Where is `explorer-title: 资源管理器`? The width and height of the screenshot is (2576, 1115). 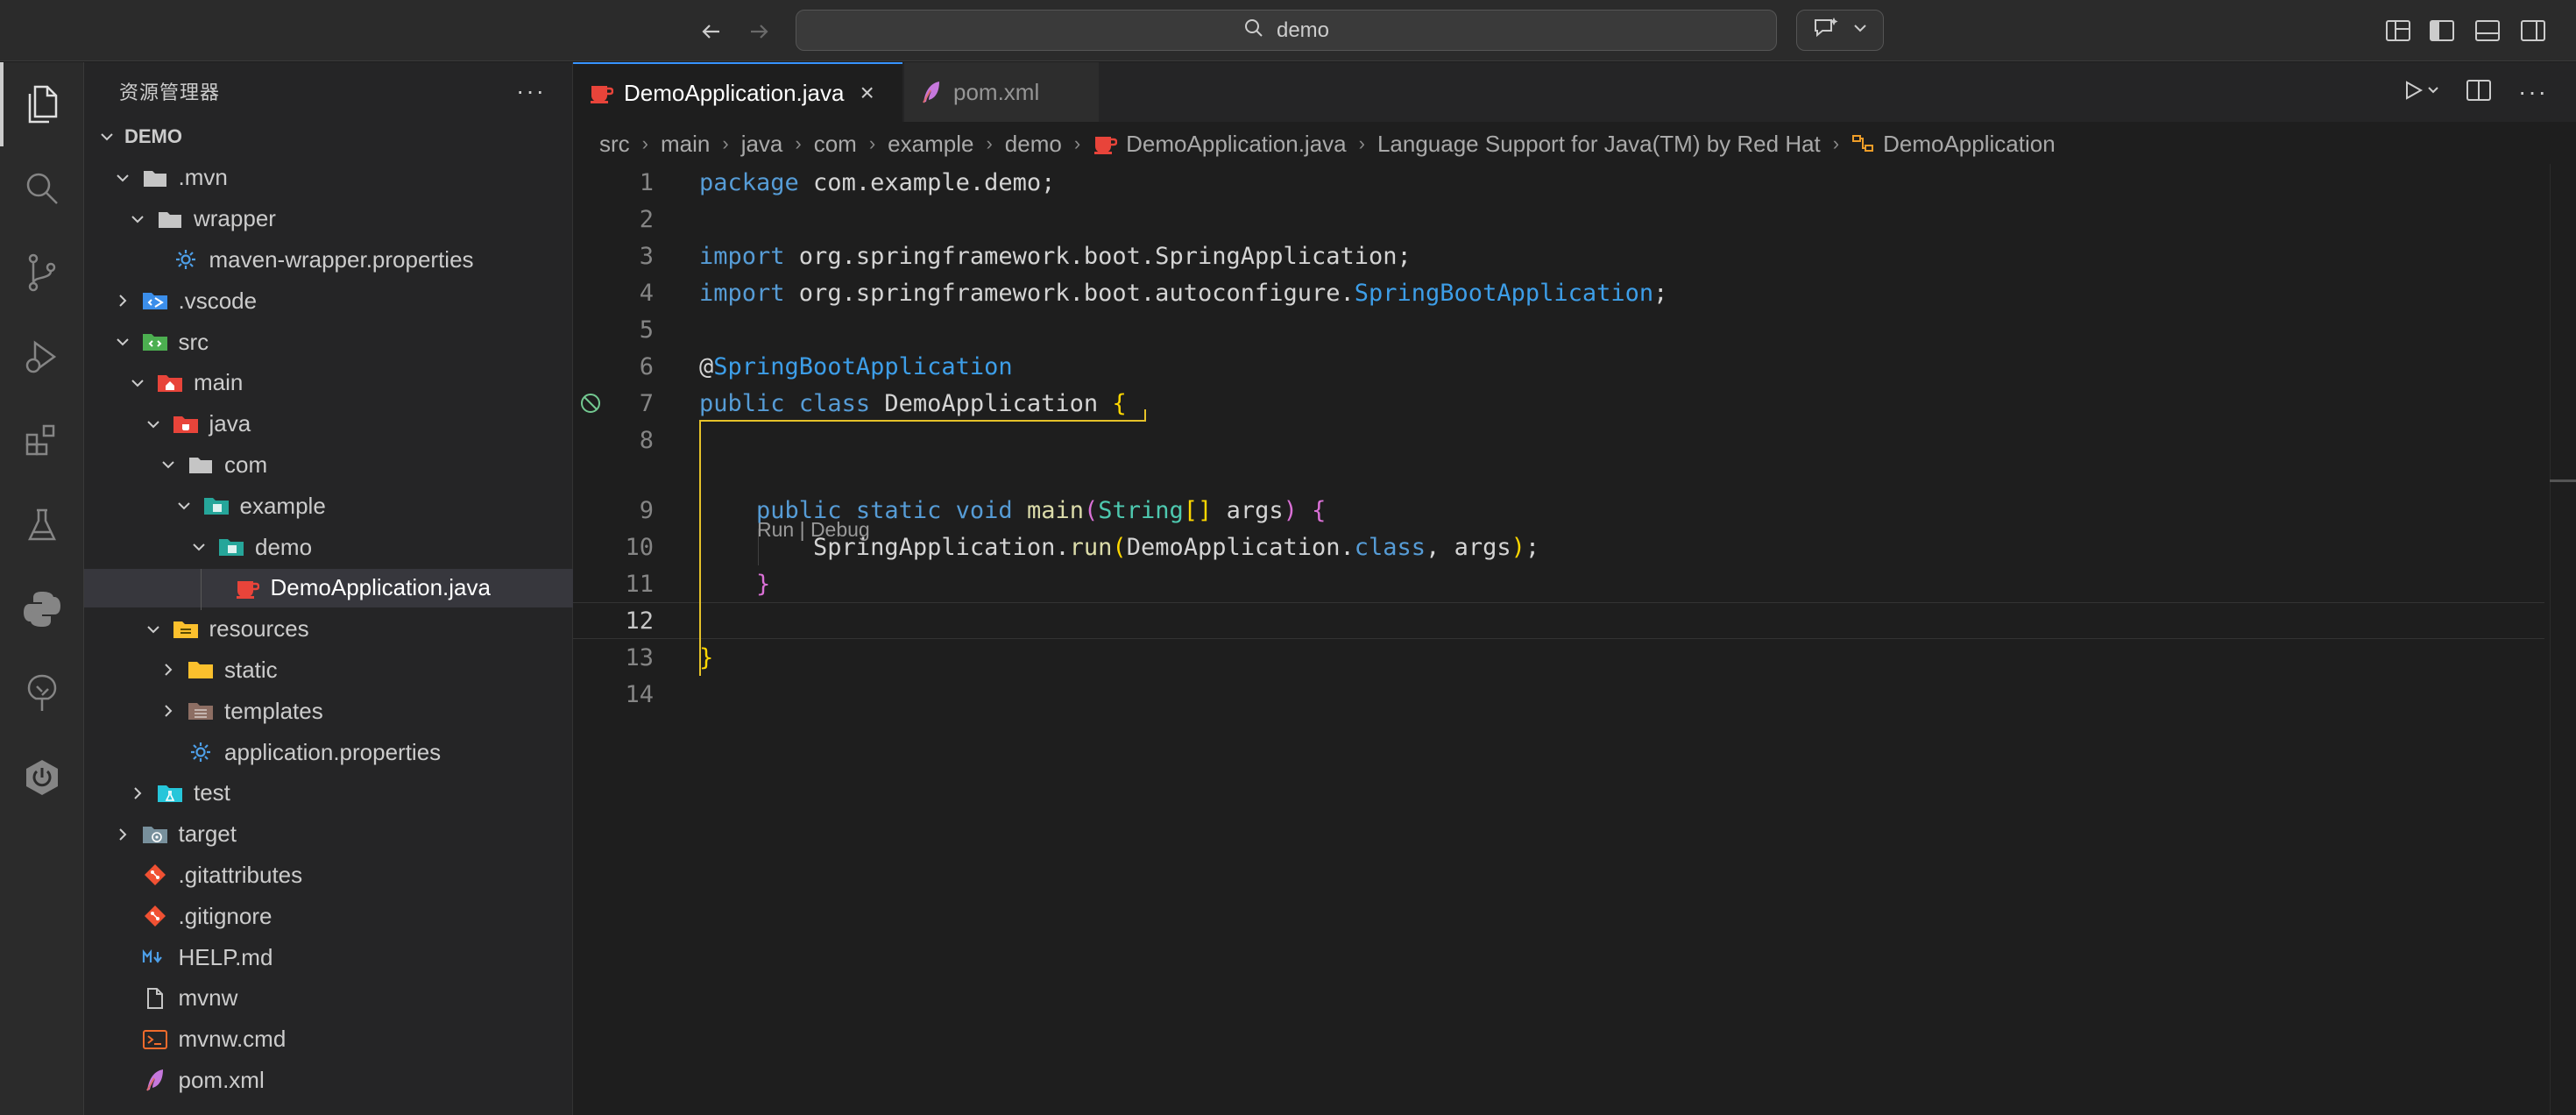
explorer-title: 资源管理器 is located at coordinates (170, 92).